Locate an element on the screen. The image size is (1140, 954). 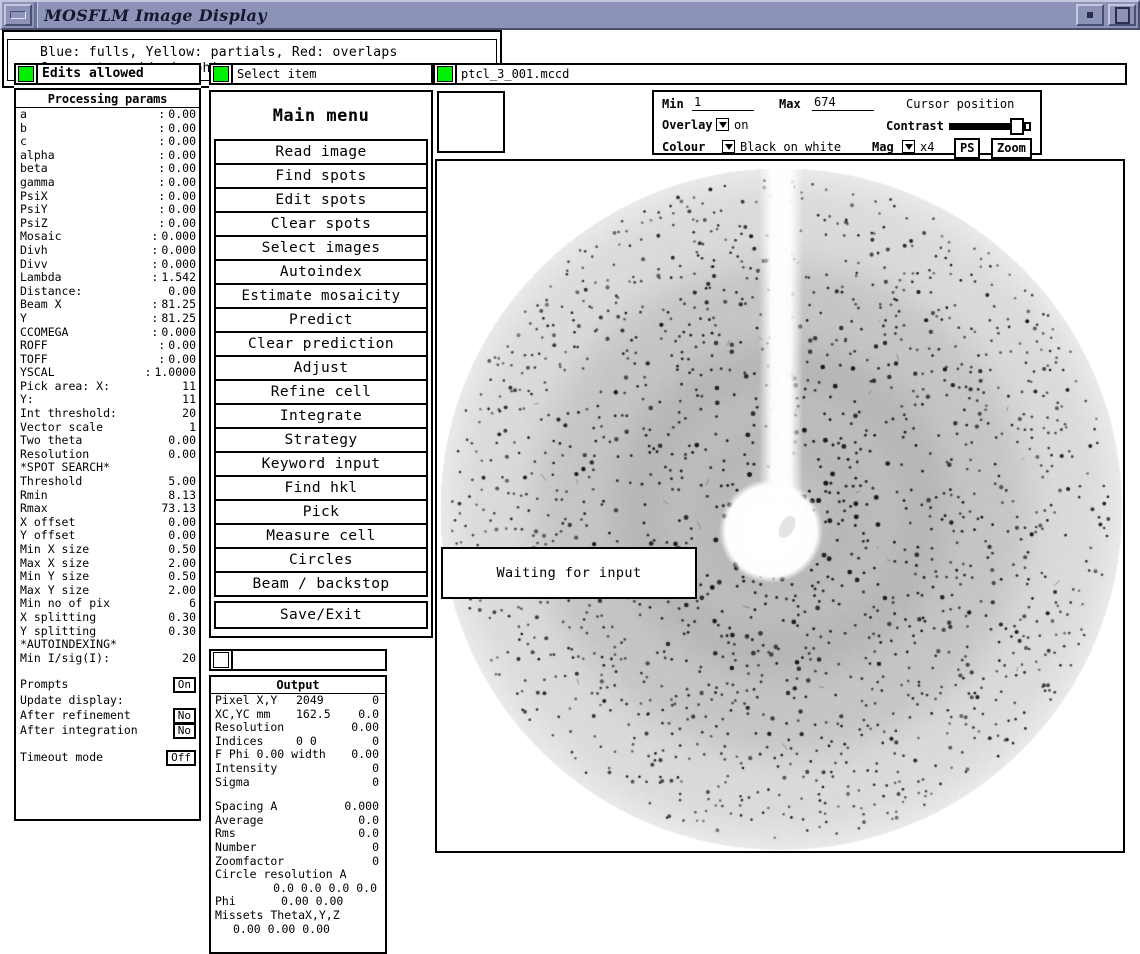
menu-item-select-images: Select images is located at coordinates (321, 249).